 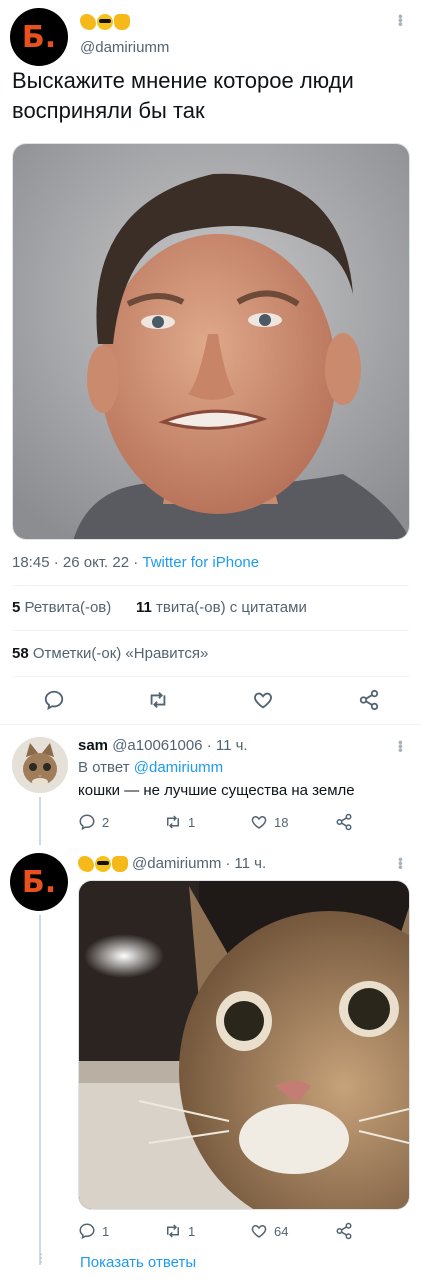 I want to click on cat-avatar-image, so click(x=40, y=765).